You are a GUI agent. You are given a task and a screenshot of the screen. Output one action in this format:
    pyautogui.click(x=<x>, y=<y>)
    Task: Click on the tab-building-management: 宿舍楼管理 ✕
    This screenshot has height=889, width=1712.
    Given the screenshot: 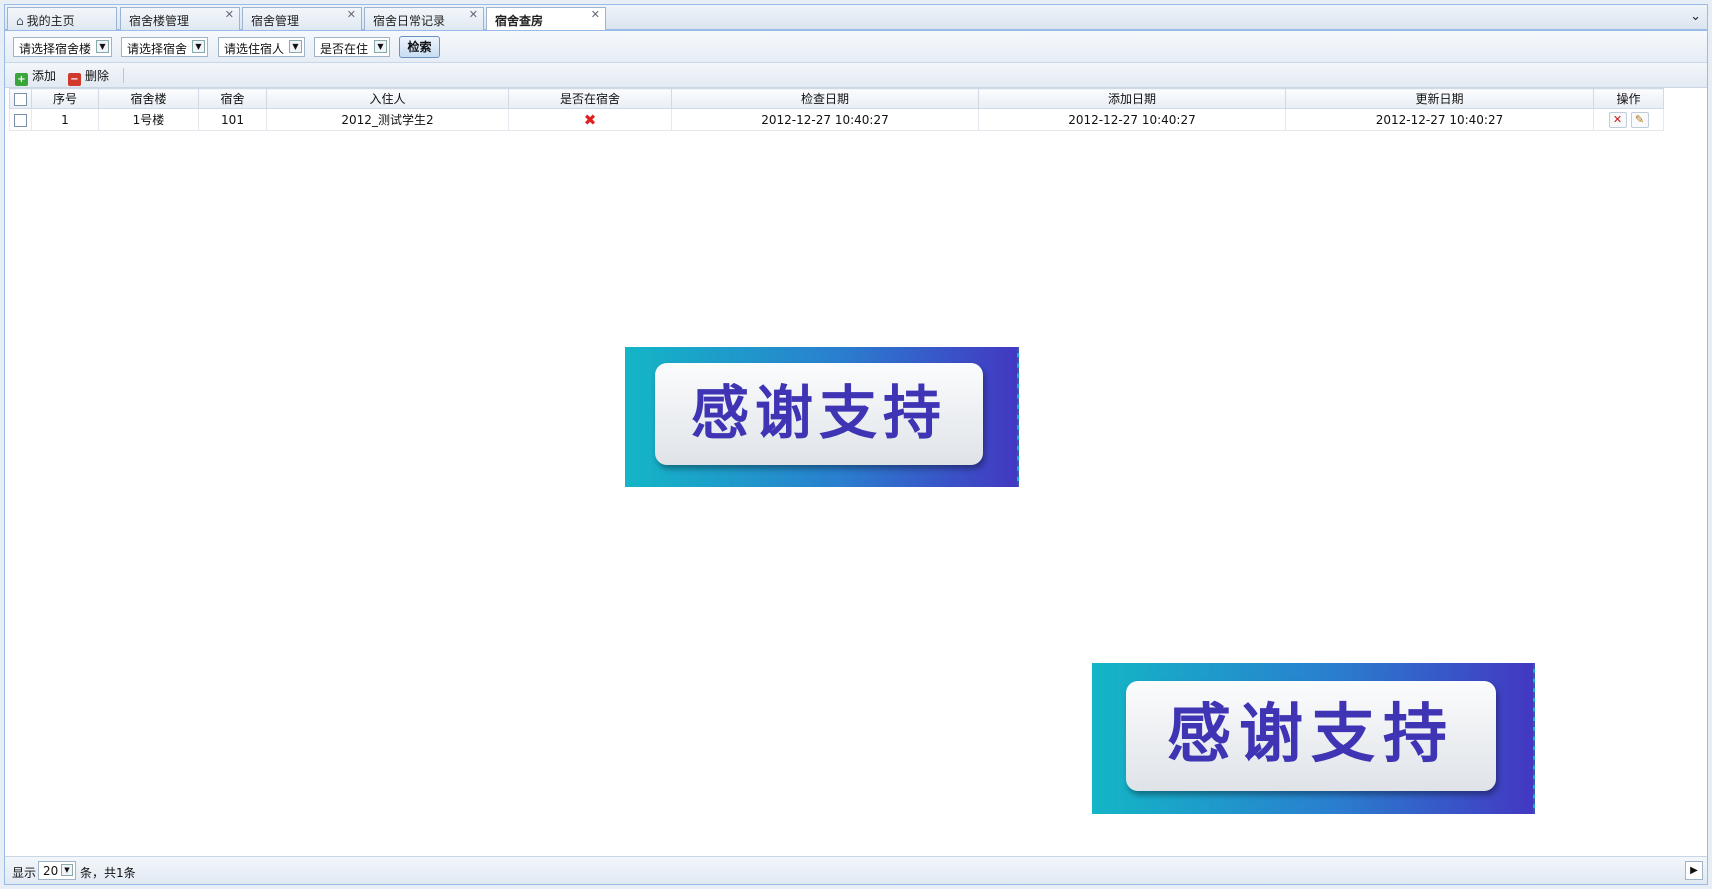 What is the action you would take?
    pyautogui.click(x=180, y=18)
    